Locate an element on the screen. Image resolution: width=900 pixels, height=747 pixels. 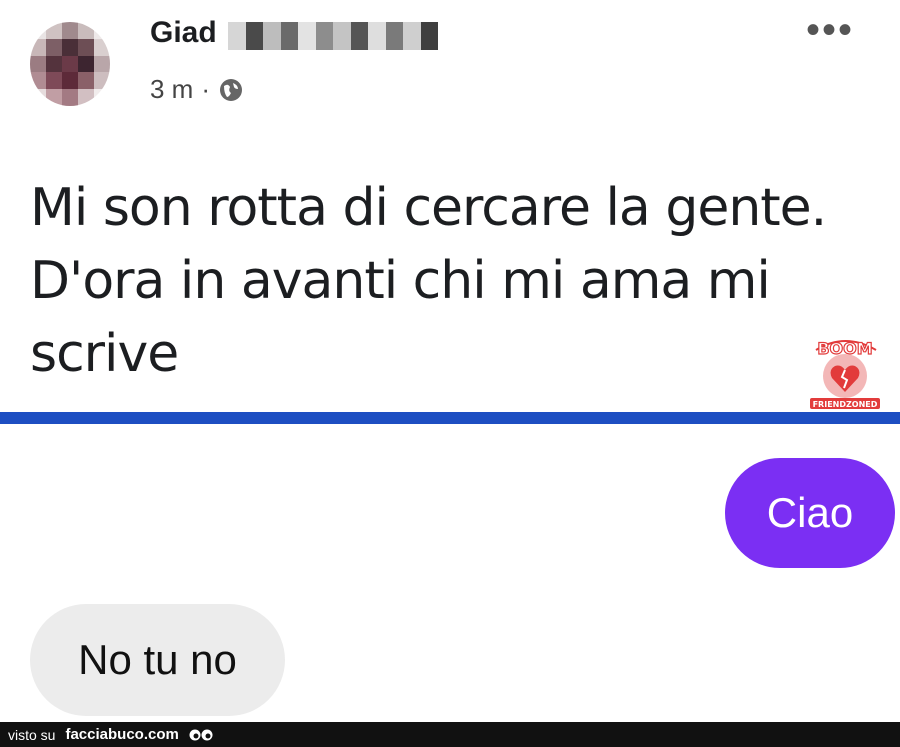
post-meta: 3 m · is located at coordinates (197, 89).